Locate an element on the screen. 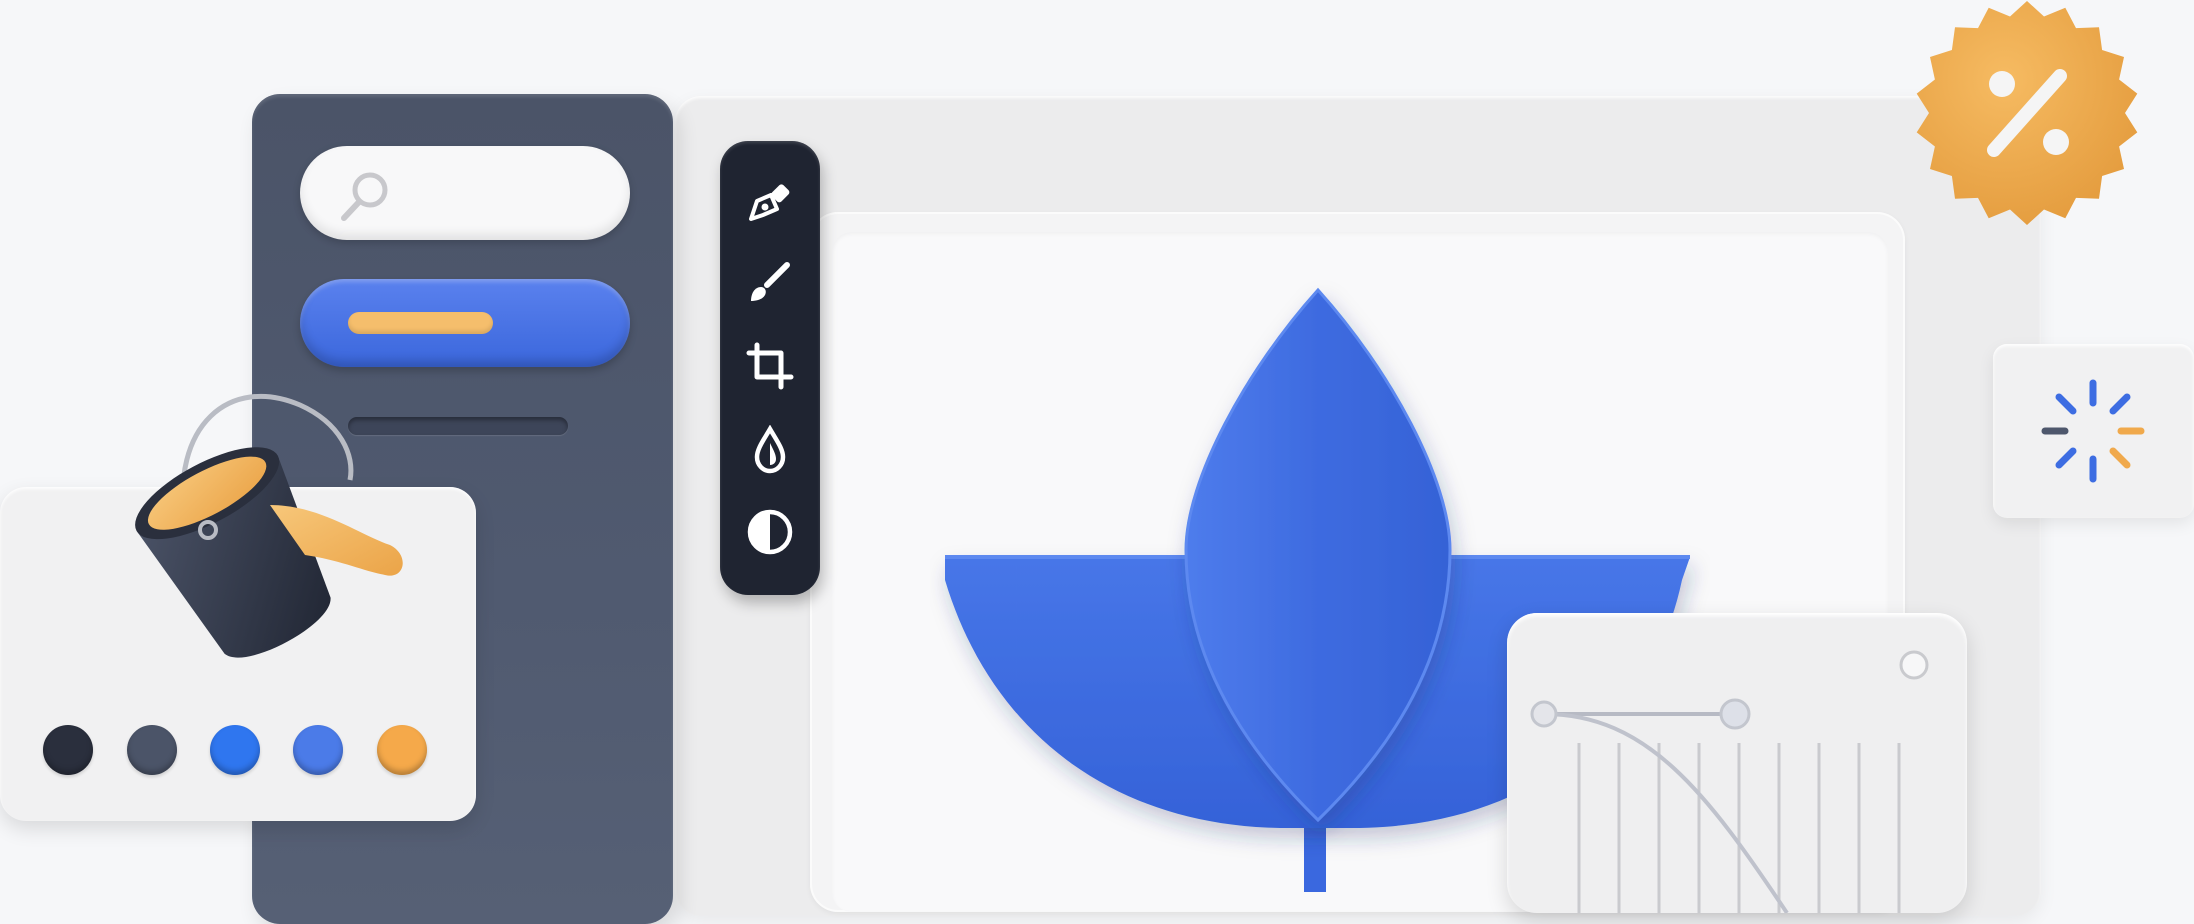 This screenshot has height=924, width=2194. pen-tool-button is located at coordinates (770, 202).